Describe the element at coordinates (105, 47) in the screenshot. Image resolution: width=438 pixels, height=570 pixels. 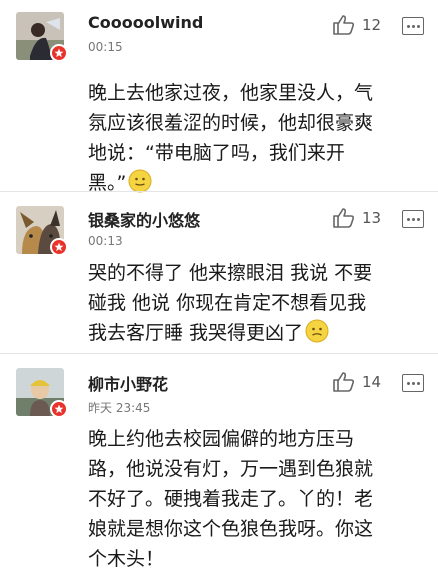
I see `comment-time: 00:15` at that location.